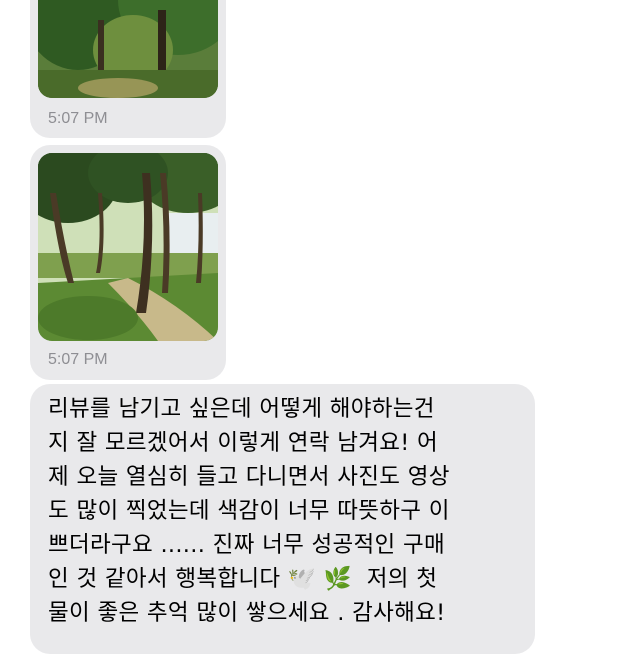 The width and height of the screenshot is (620, 654). I want to click on photo-message-1: 5:07 PM, so click(128, 69).